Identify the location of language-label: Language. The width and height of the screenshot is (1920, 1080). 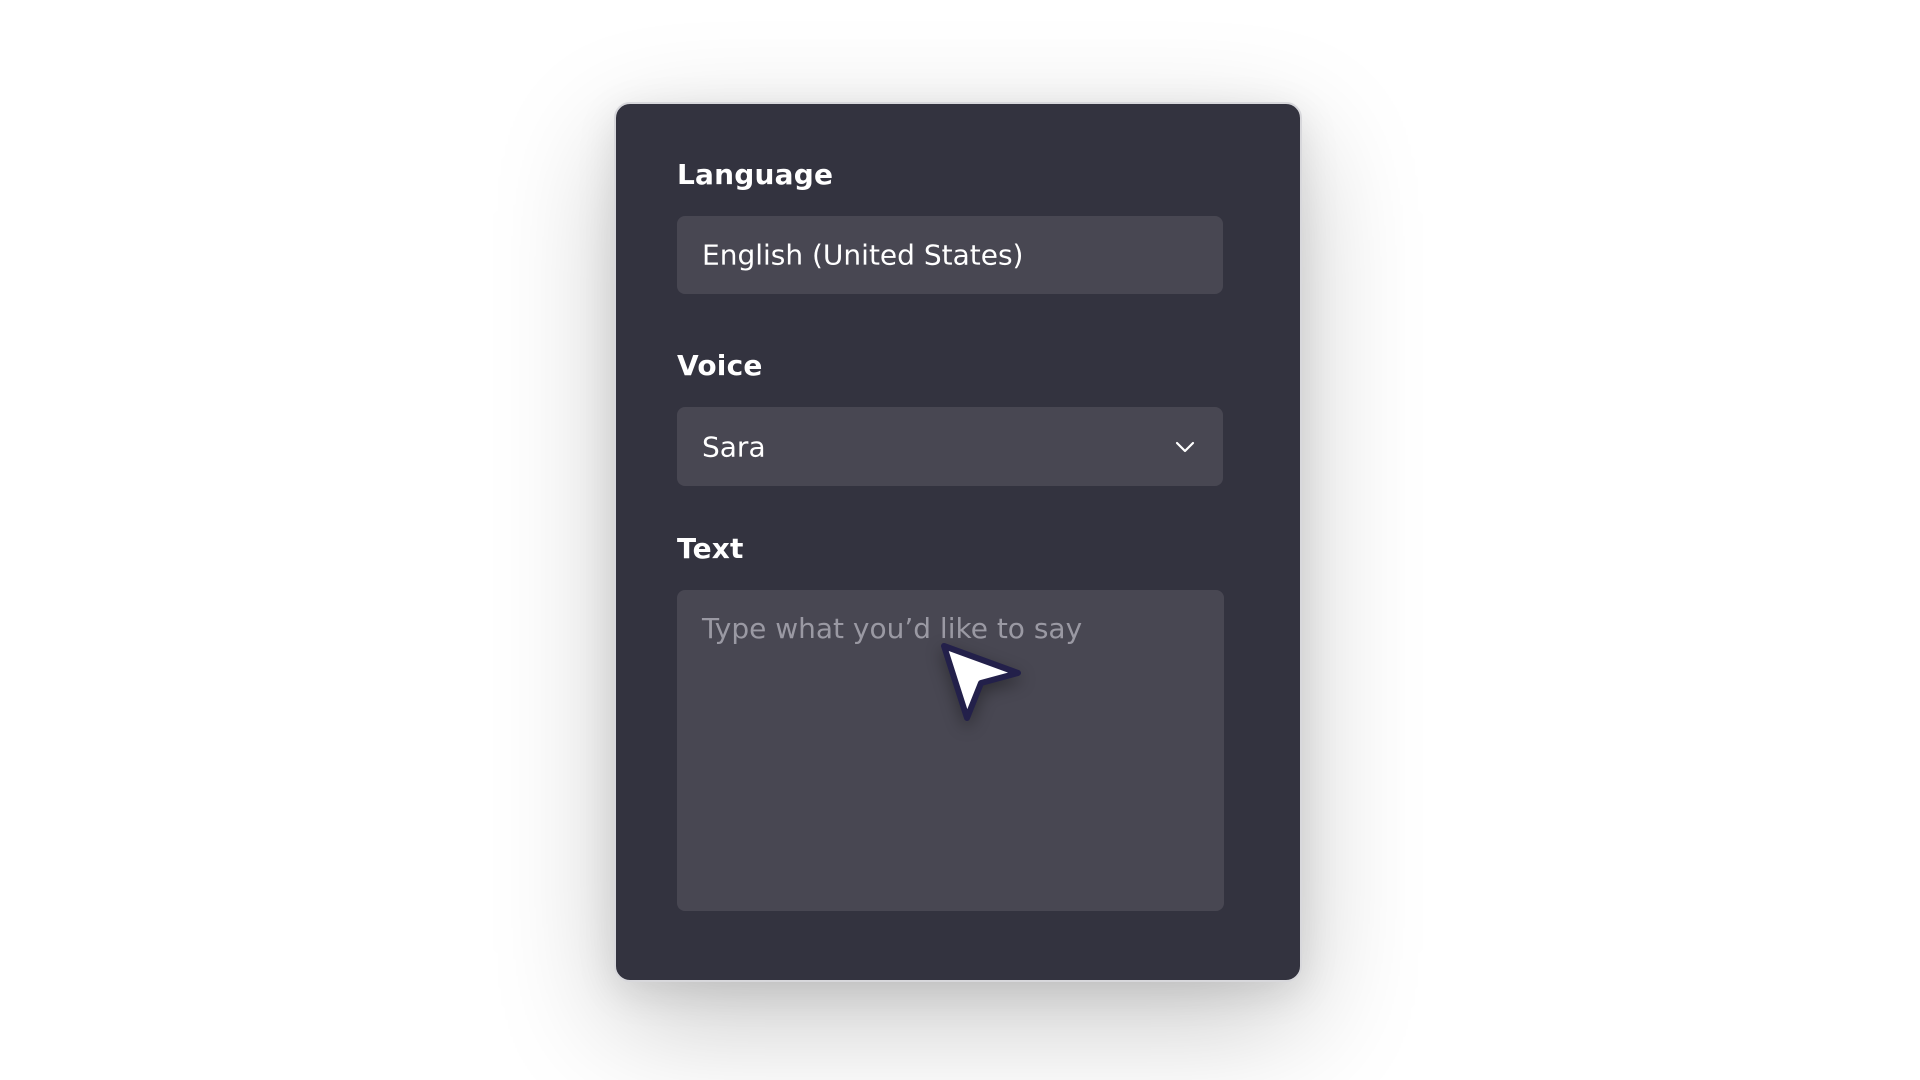
(755, 174).